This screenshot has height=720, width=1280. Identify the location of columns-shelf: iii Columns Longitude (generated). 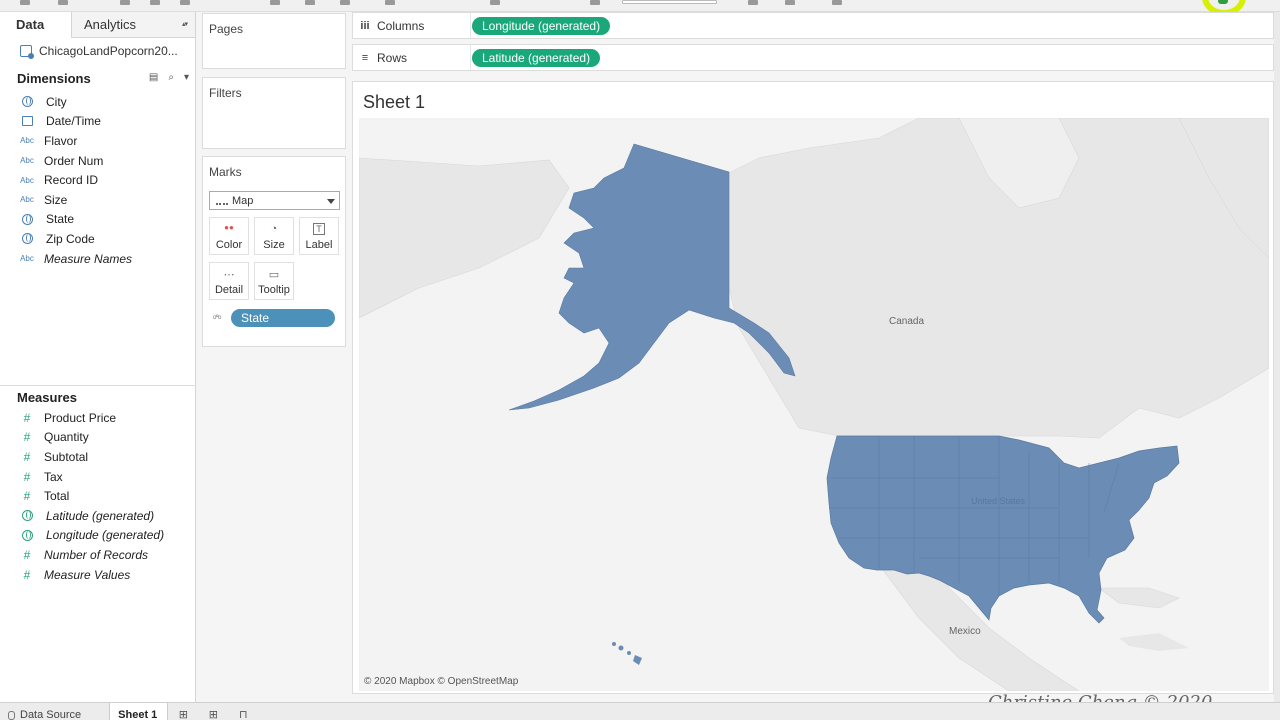
(813, 25).